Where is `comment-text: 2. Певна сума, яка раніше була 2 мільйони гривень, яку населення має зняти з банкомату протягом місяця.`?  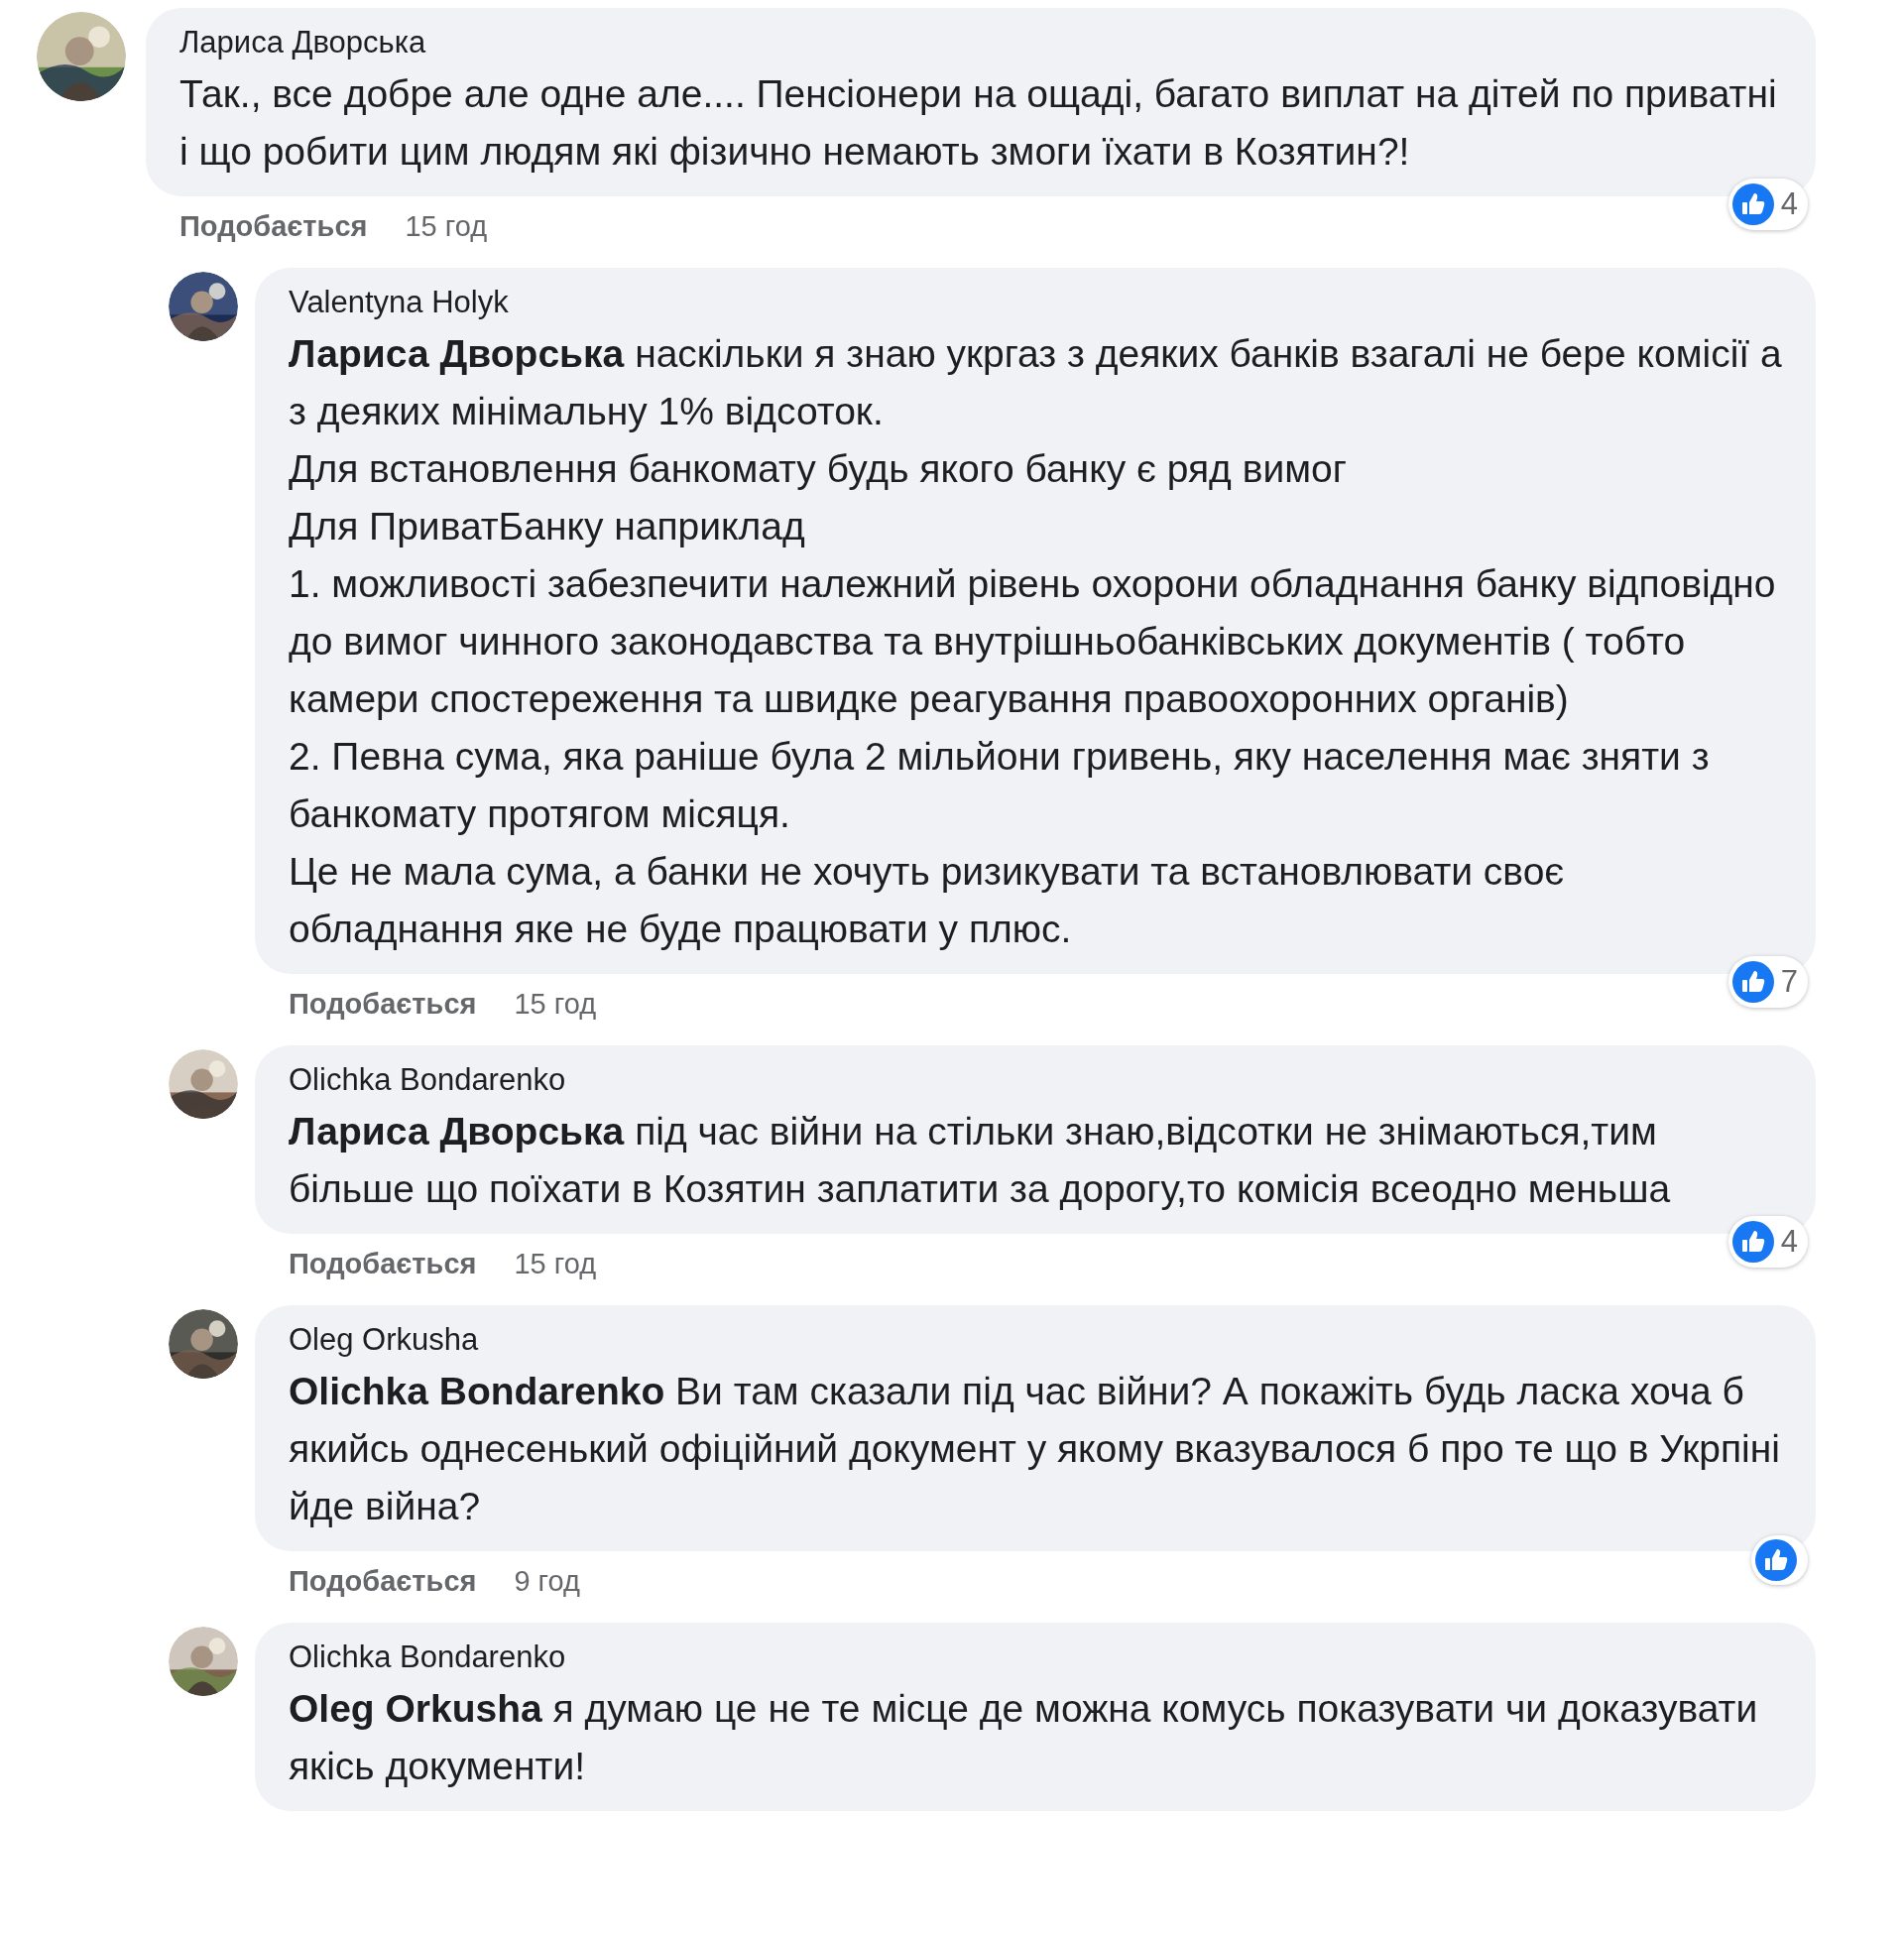 comment-text: 2. Певна сума, яка раніше була 2 мільйони гривень, яку населення має зняти з банкомату протягом місяця. is located at coordinates (1000, 785).